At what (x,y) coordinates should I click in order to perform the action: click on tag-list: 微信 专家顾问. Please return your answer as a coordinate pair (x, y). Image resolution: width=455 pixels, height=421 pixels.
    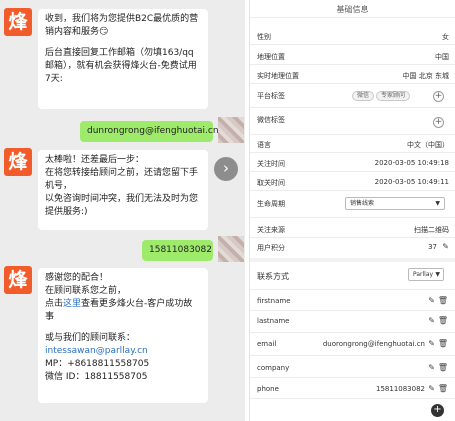
    Looking at the image, I should click on (382, 96).